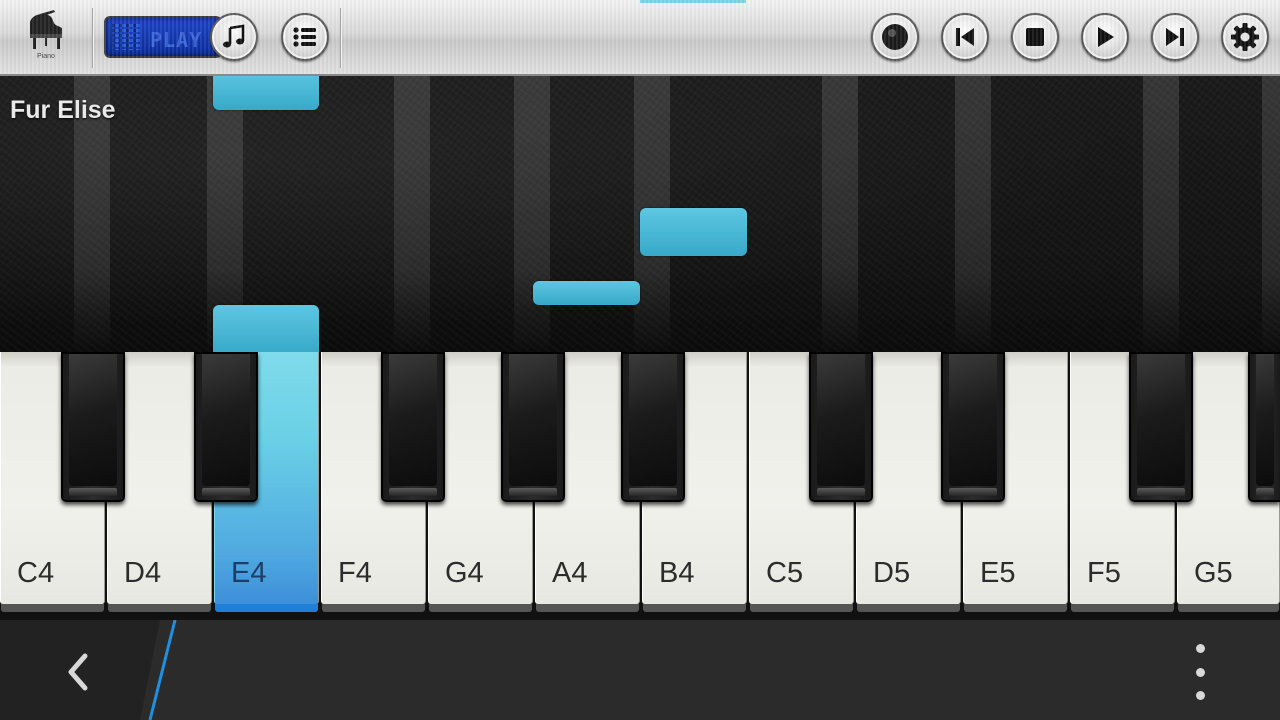  Describe the element at coordinates (677, 573) in the screenshot. I see `key-label: B4` at that location.